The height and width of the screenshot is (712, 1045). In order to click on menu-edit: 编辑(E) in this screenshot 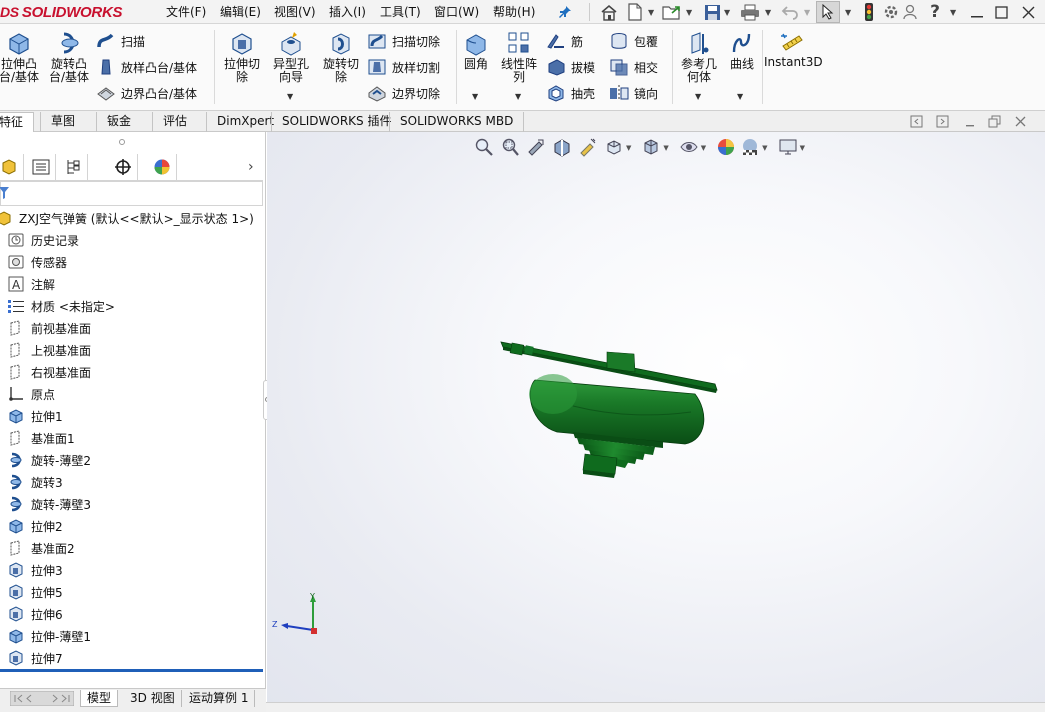, I will do `click(240, 12)`.